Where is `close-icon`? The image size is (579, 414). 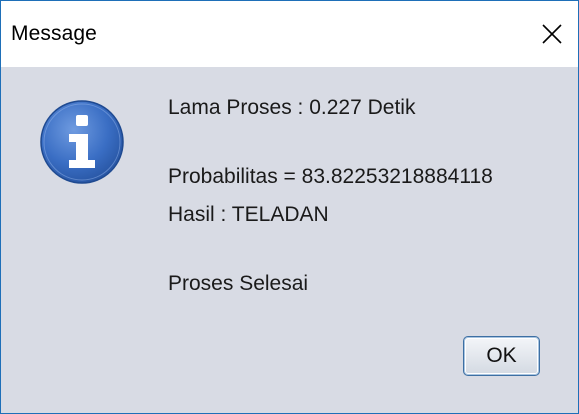
close-icon is located at coordinates (552, 34).